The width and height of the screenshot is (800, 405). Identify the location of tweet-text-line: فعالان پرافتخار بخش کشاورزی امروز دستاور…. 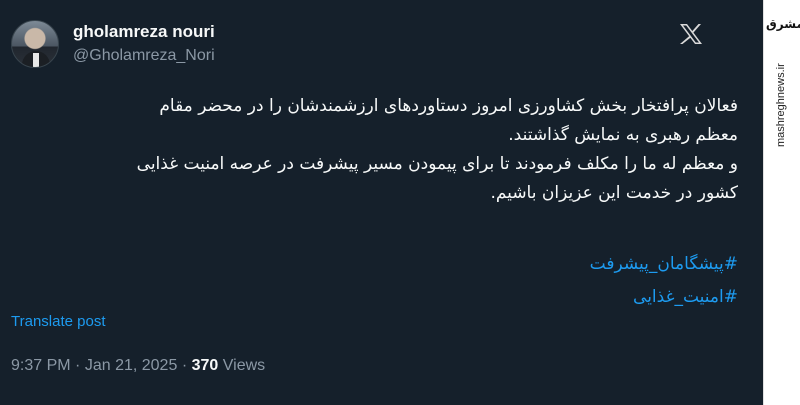
(448, 106).